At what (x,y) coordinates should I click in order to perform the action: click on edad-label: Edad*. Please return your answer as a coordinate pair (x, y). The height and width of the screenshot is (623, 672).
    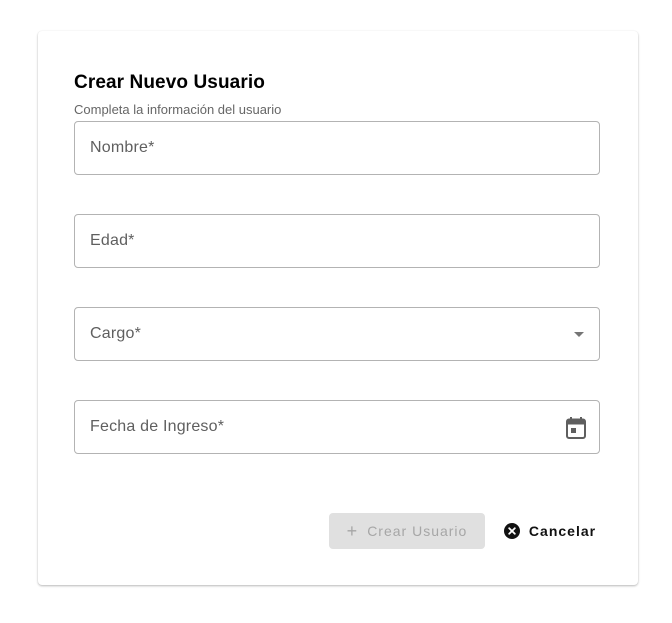
    Looking at the image, I should click on (112, 240).